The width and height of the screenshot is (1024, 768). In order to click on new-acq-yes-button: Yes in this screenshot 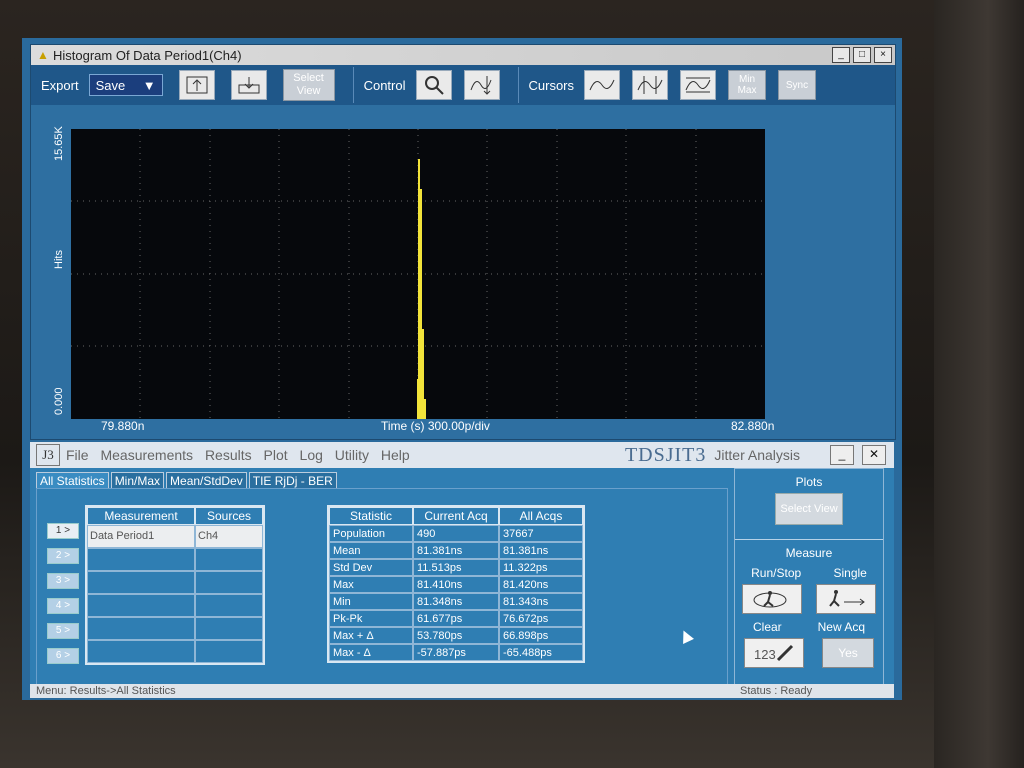, I will do `click(848, 653)`.